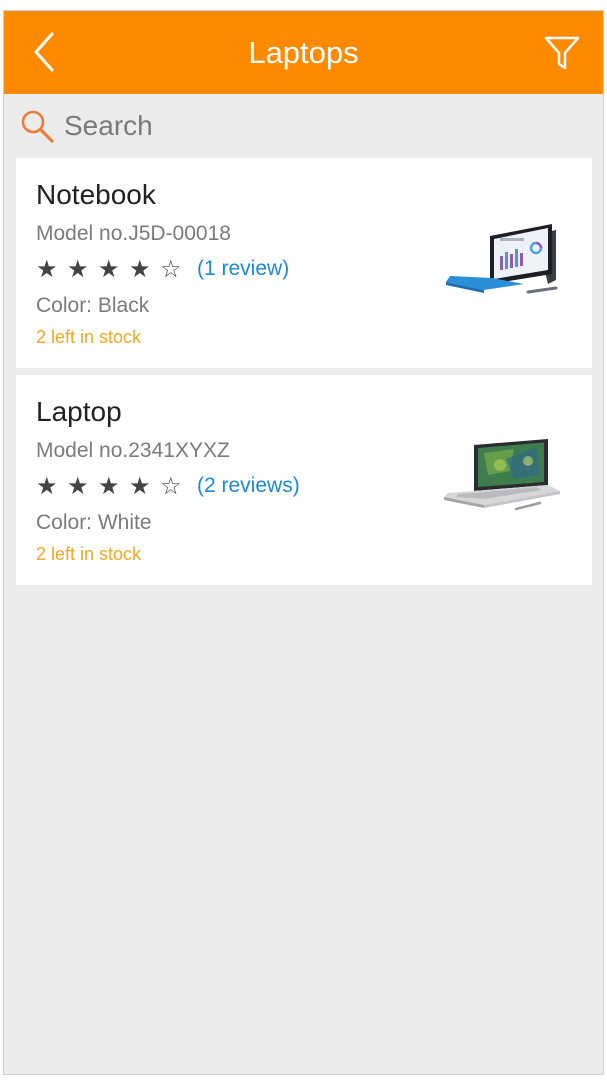 This screenshot has width=607, height=1086. What do you see at coordinates (37, 126) in the screenshot?
I see `search-icon` at bounding box center [37, 126].